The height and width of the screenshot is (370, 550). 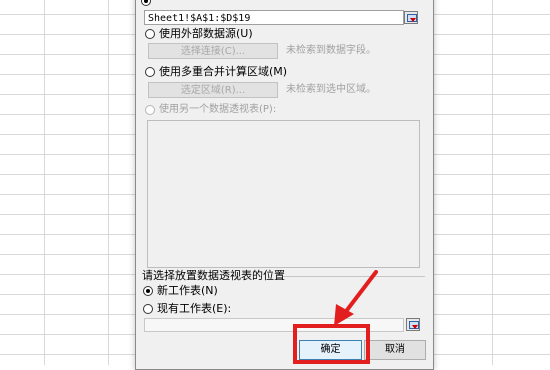 I want to click on external-source-label: 使用外部数据源(U), so click(x=206, y=33).